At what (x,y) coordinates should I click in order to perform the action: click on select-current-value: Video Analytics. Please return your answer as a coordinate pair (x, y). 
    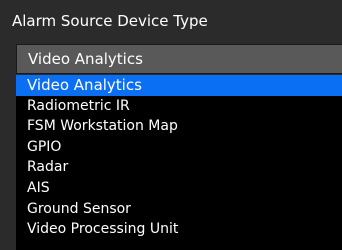
    Looking at the image, I should click on (85, 59).